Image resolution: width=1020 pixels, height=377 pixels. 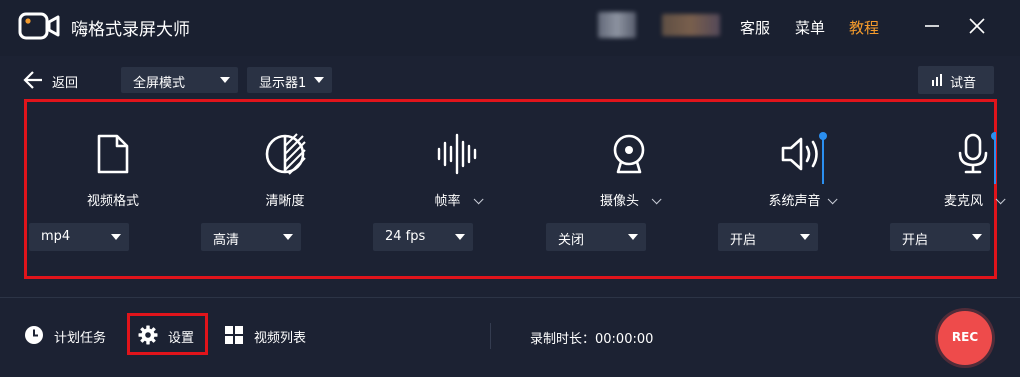 What do you see at coordinates (940, 237) in the screenshot?
I see `microphone-select: 开启` at bounding box center [940, 237].